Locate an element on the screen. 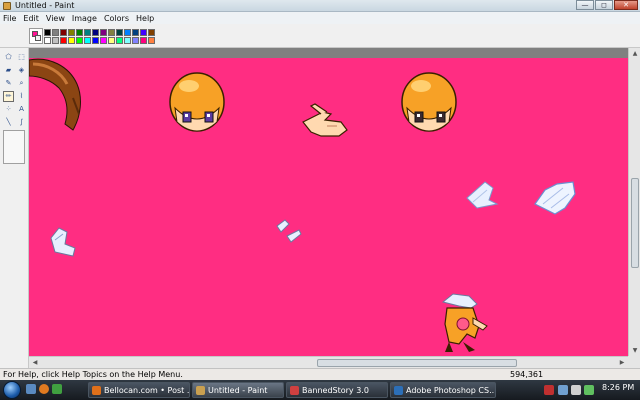 This screenshot has height=400, width=640. scroll-up-icon: ▲ is located at coordinates (634, 53).